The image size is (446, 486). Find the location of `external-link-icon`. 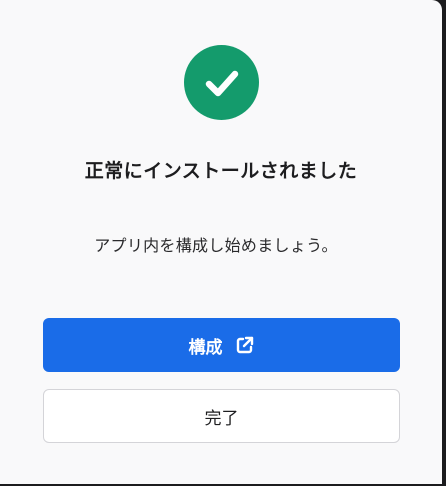

external-link-icon is located at coordinates (245, 345).